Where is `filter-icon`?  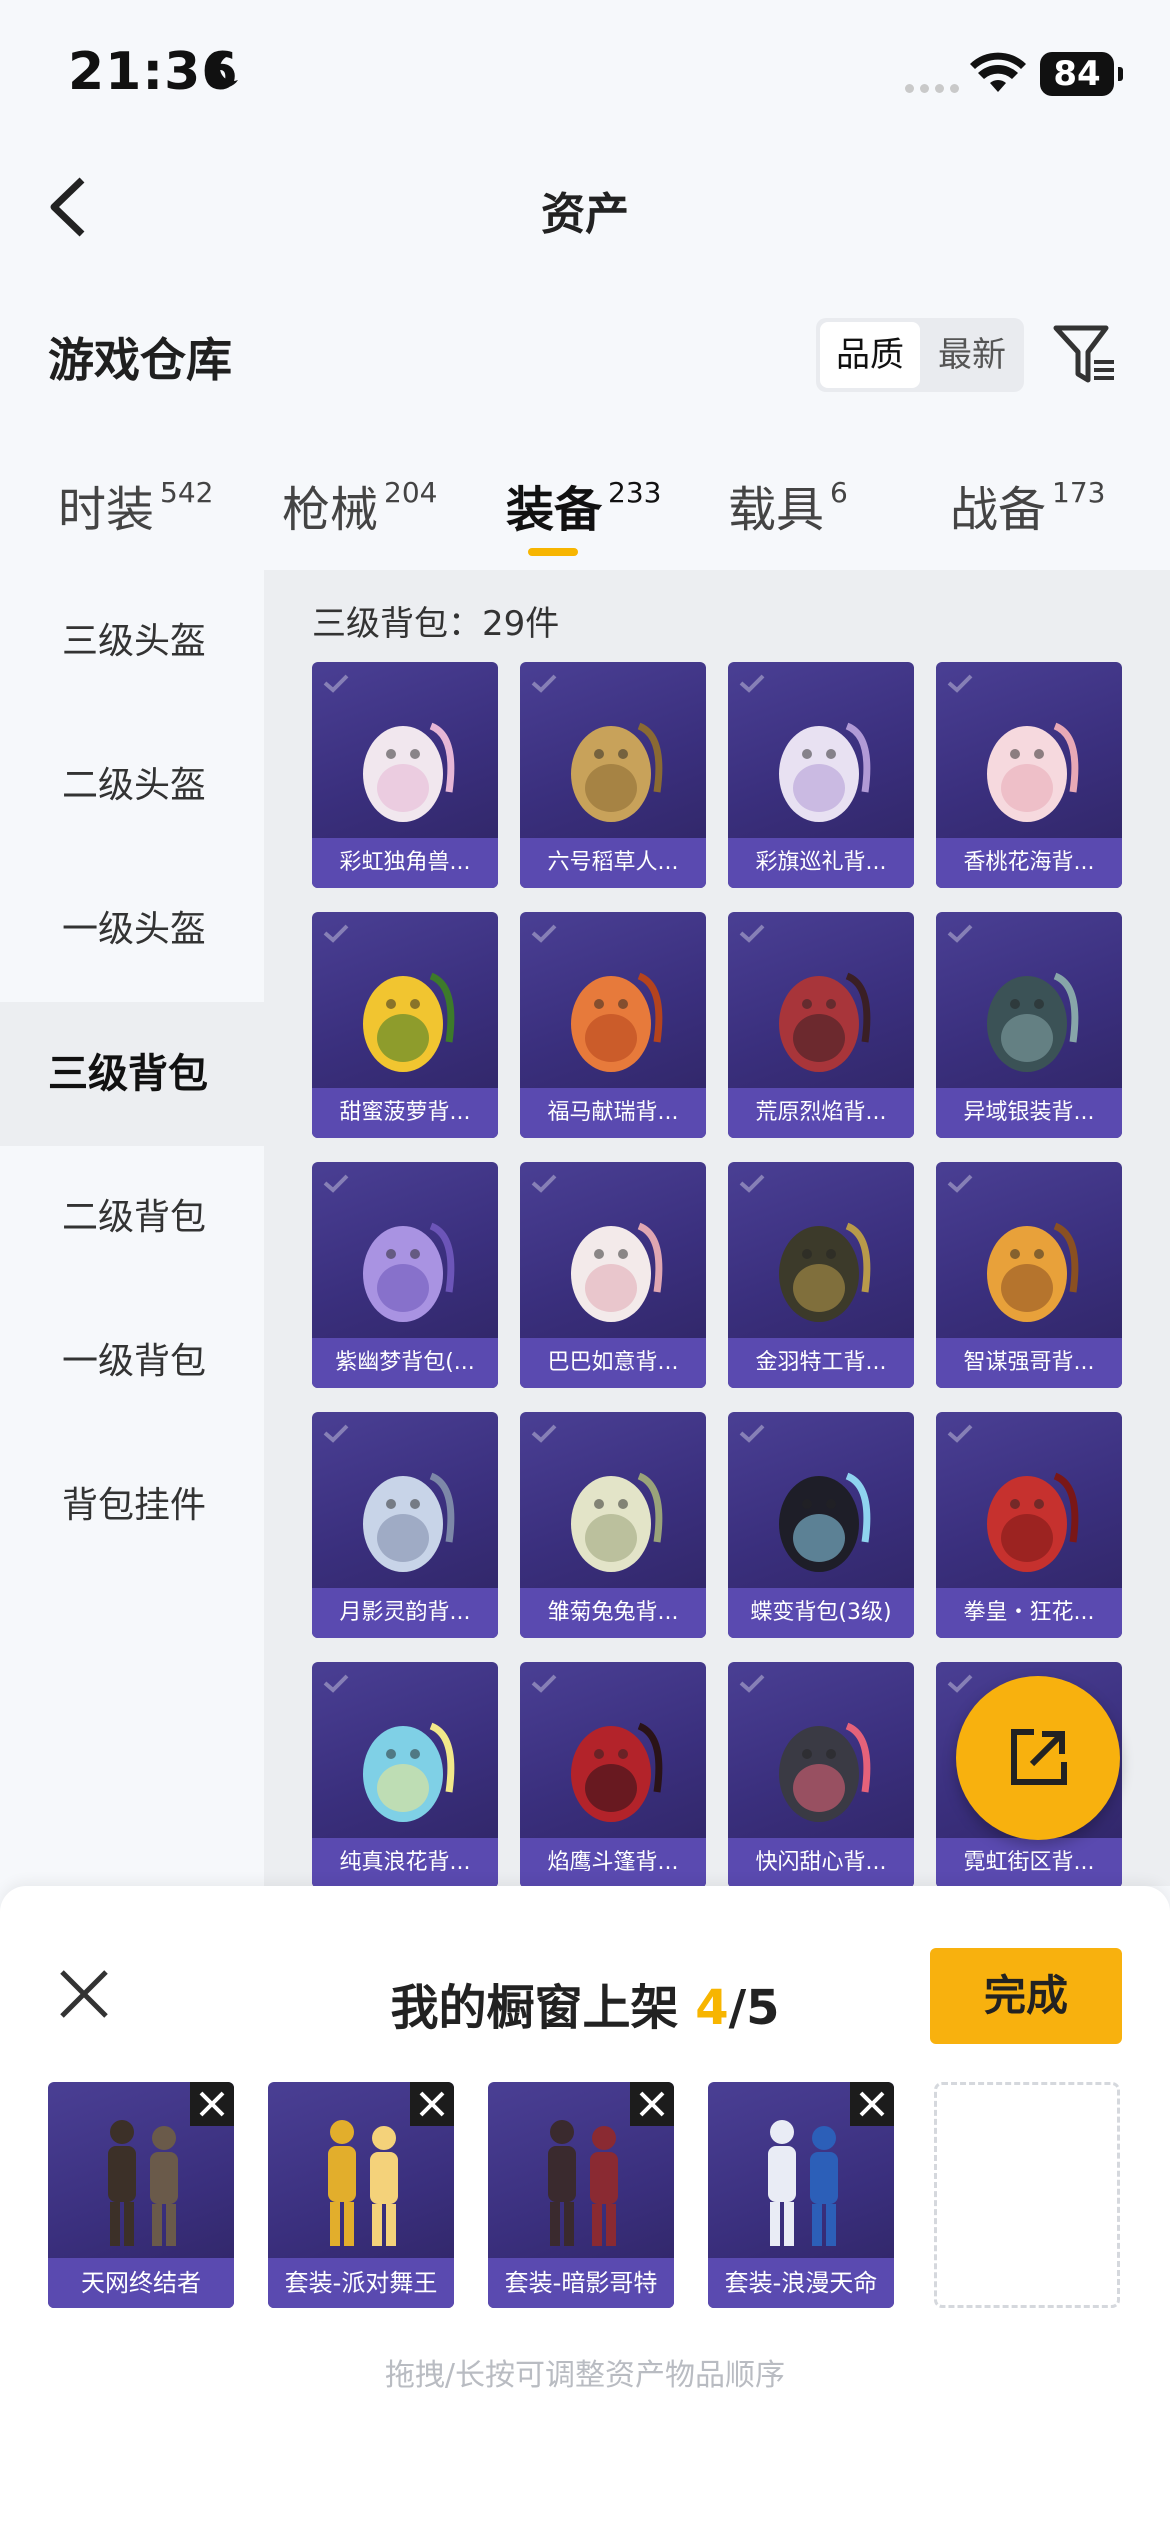 filter-icon is located at coordinates (1085, 355).